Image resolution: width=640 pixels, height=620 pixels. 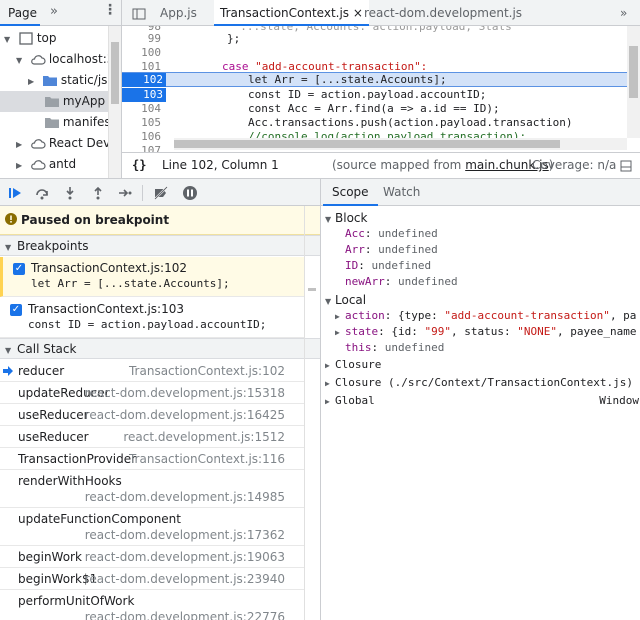 What do you see at coordinates (60, 38) in the screenshot?
I see `tree-item-top: ▼ top` at bounding box center [60, 38].